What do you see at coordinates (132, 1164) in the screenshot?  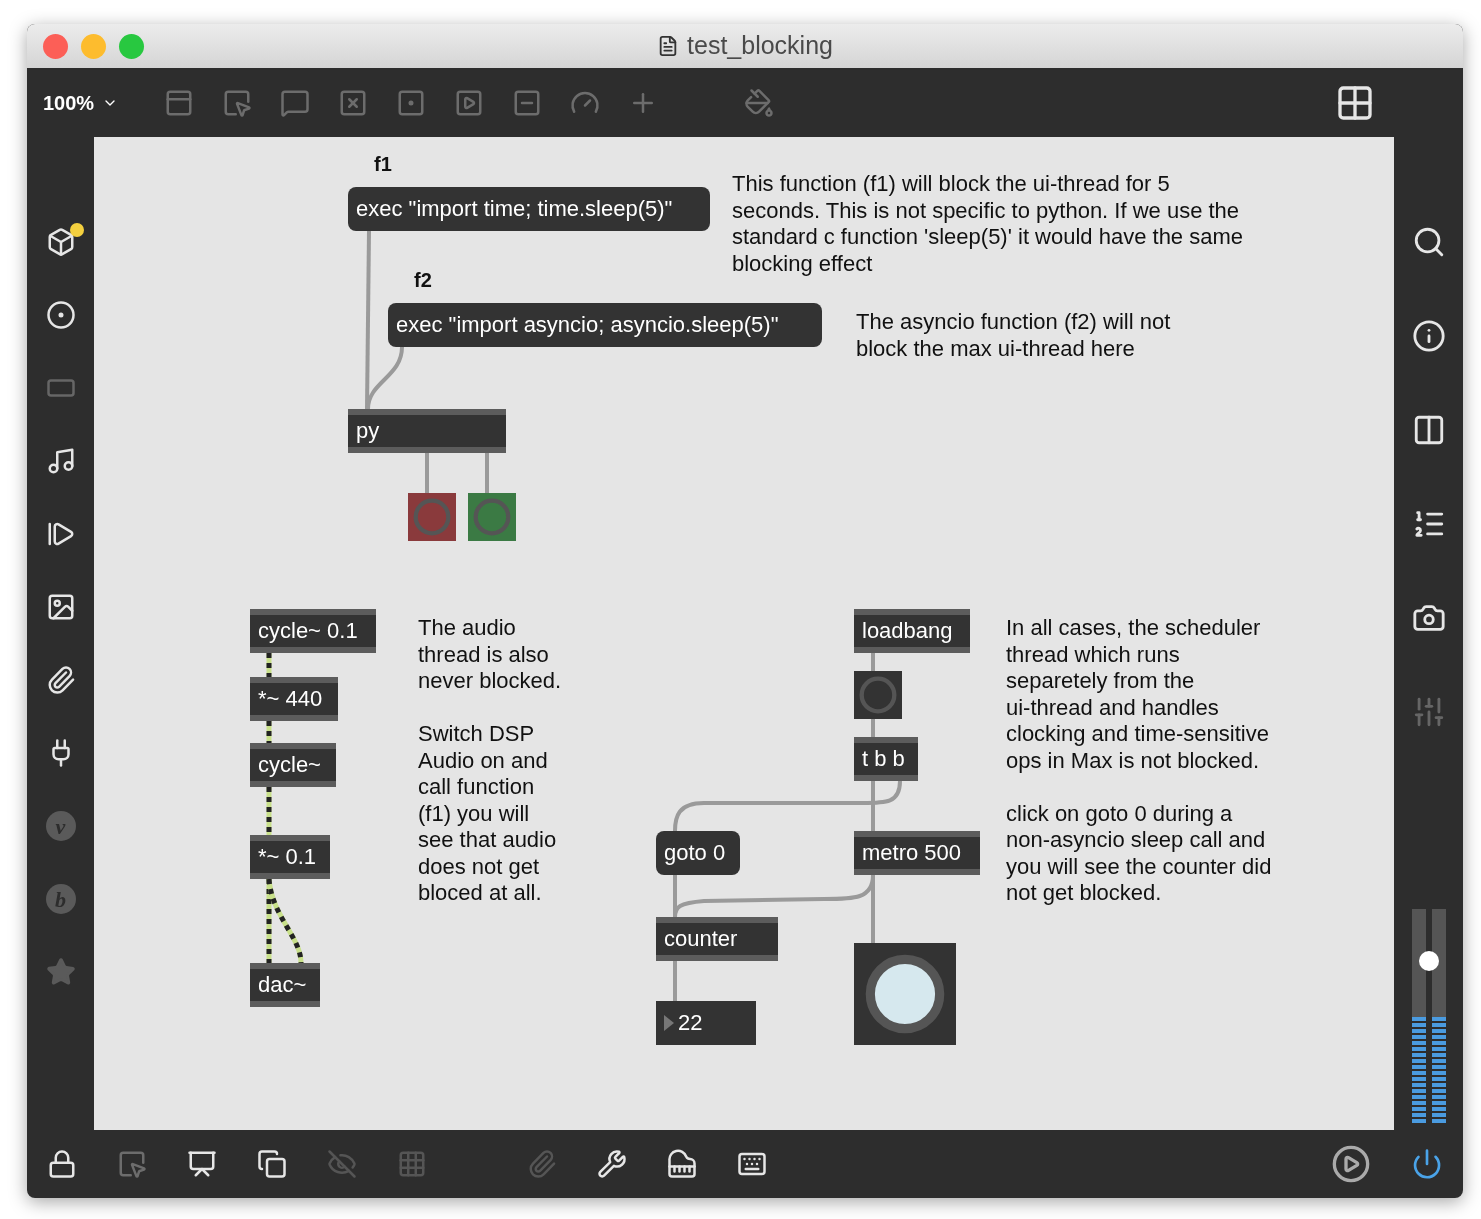 I see `cursor-icon` at bounding box center [132, 1164].